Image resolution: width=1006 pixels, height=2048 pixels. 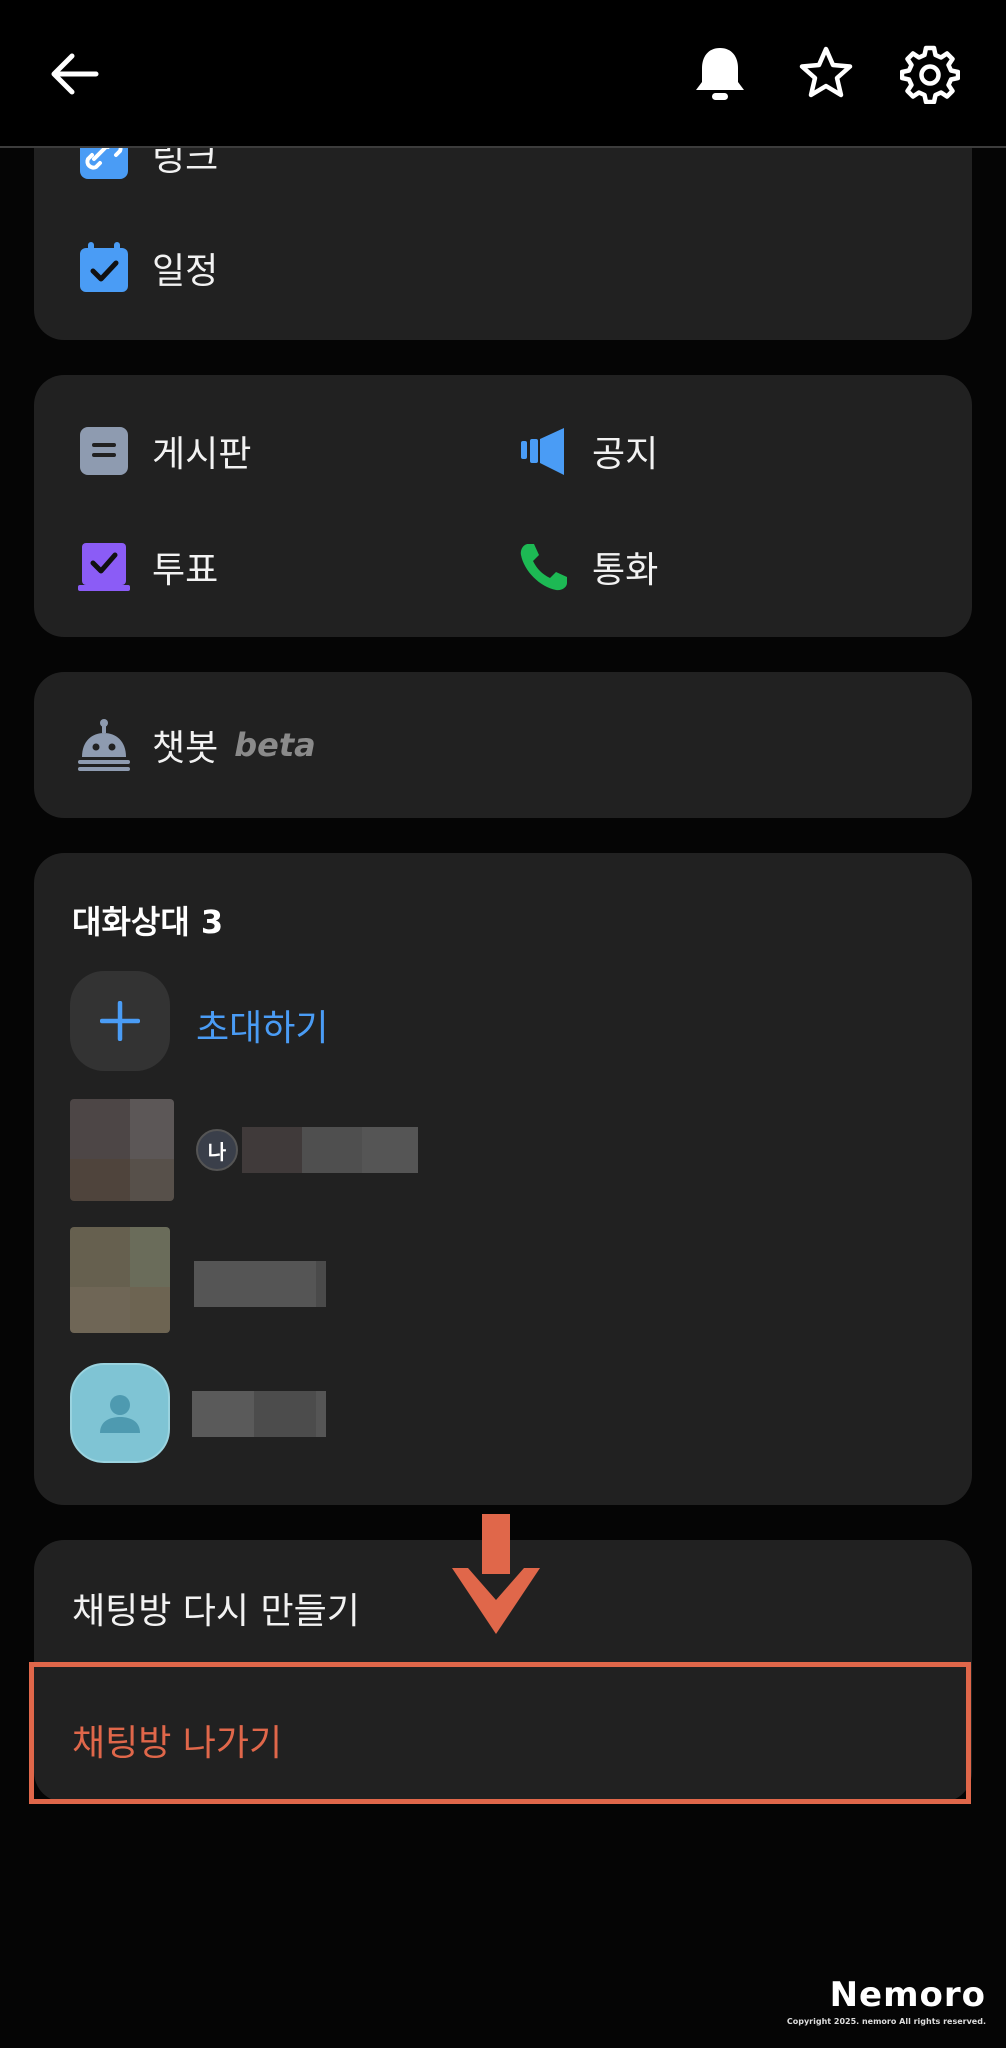 I want to click on notification-button, so click(x=720, y=74).